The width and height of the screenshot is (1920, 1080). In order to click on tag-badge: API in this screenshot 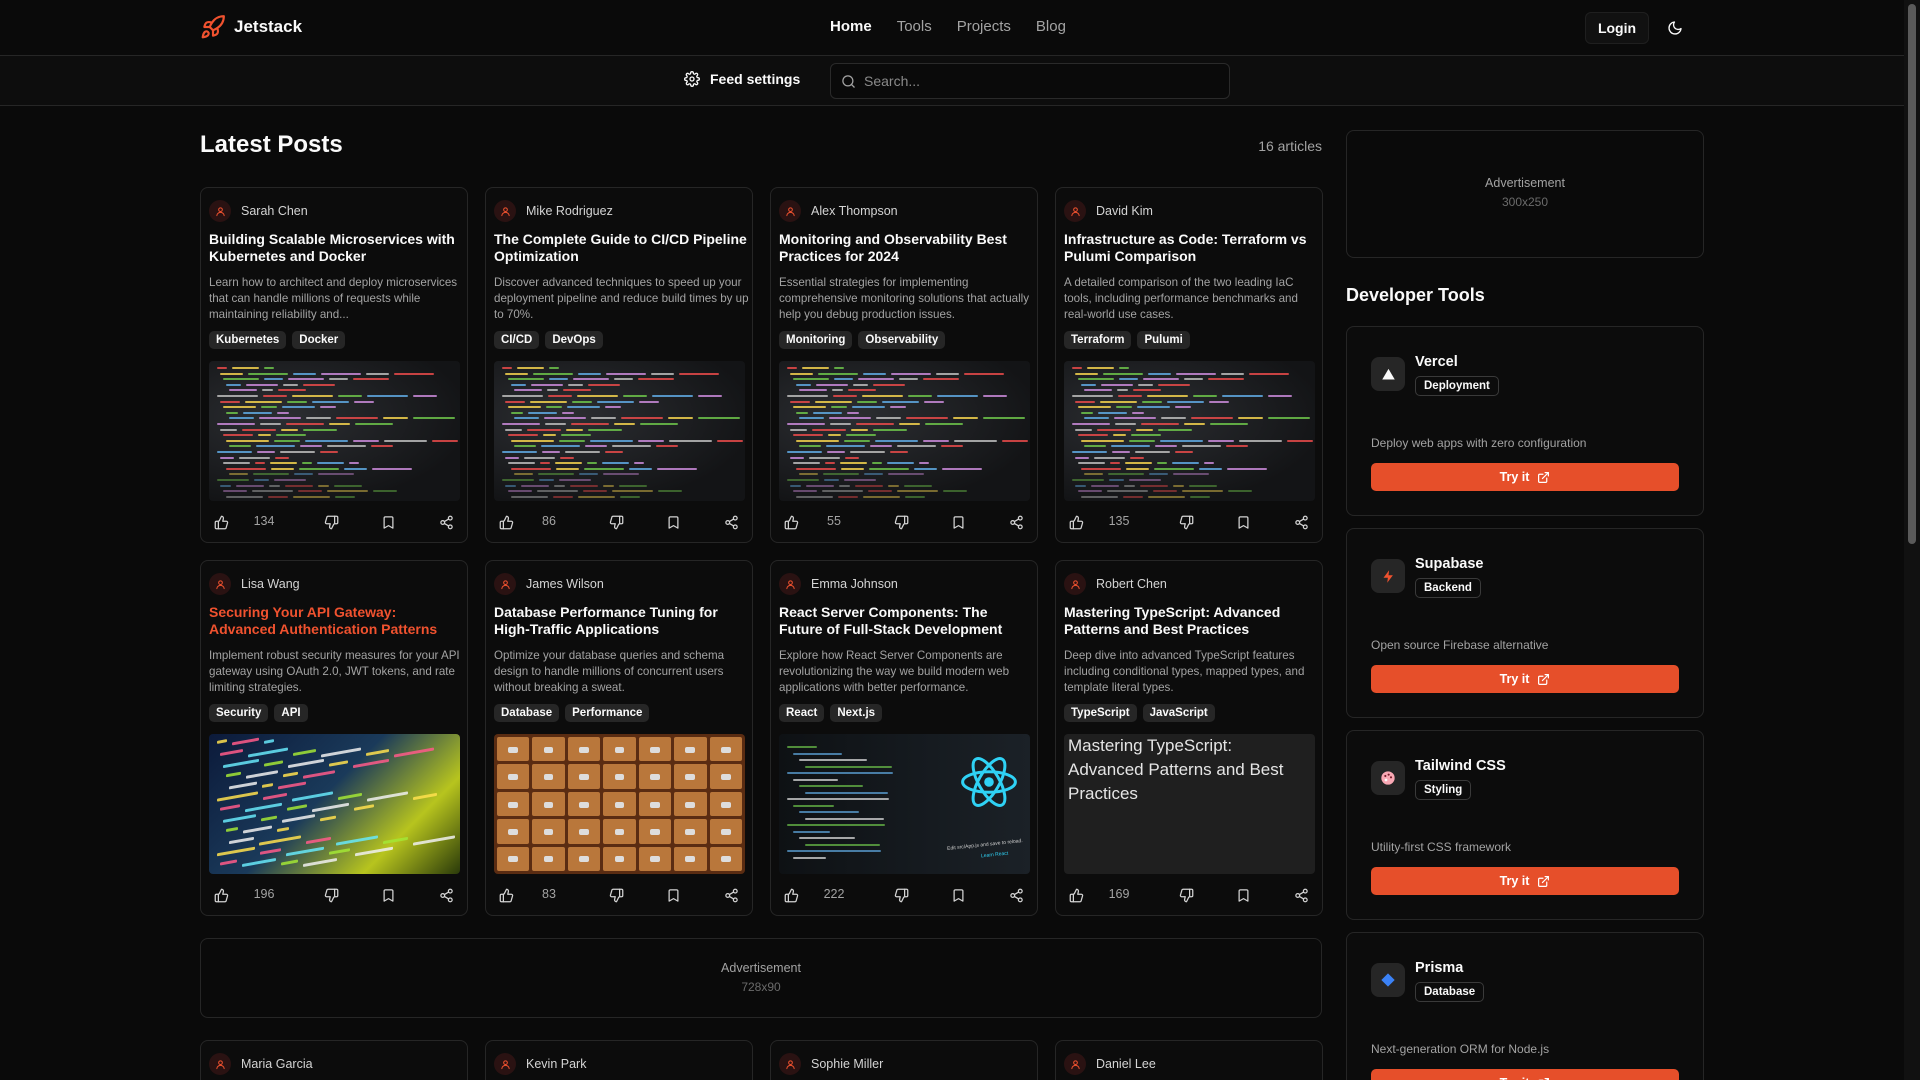, I will do `click(291, 713)`.